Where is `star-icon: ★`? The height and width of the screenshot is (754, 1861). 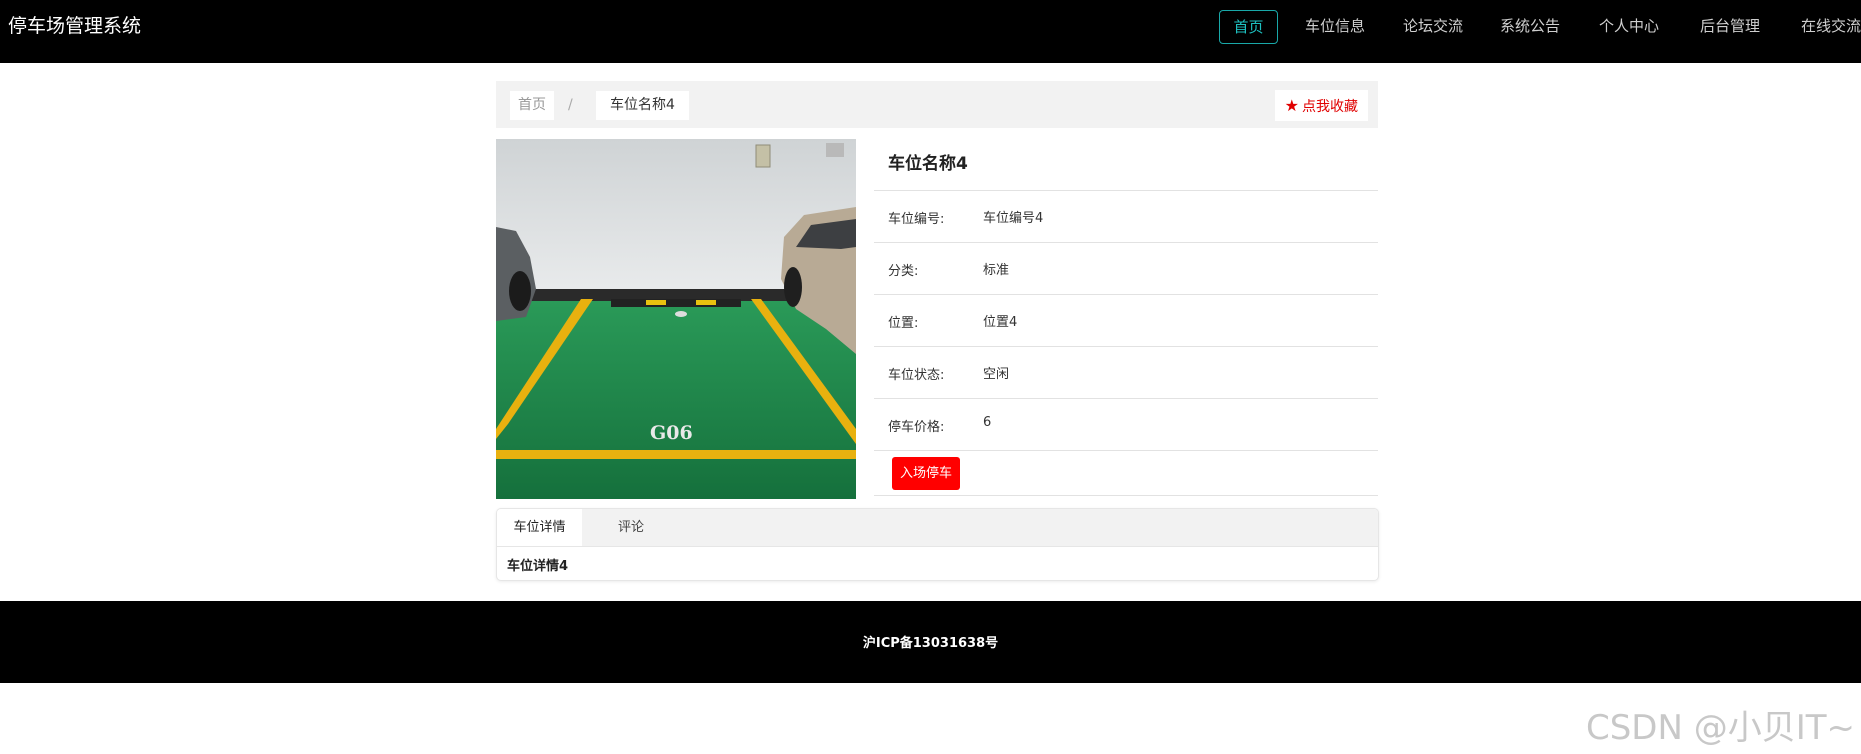 star-icon: ★ is located at coordinates (1291, 105).